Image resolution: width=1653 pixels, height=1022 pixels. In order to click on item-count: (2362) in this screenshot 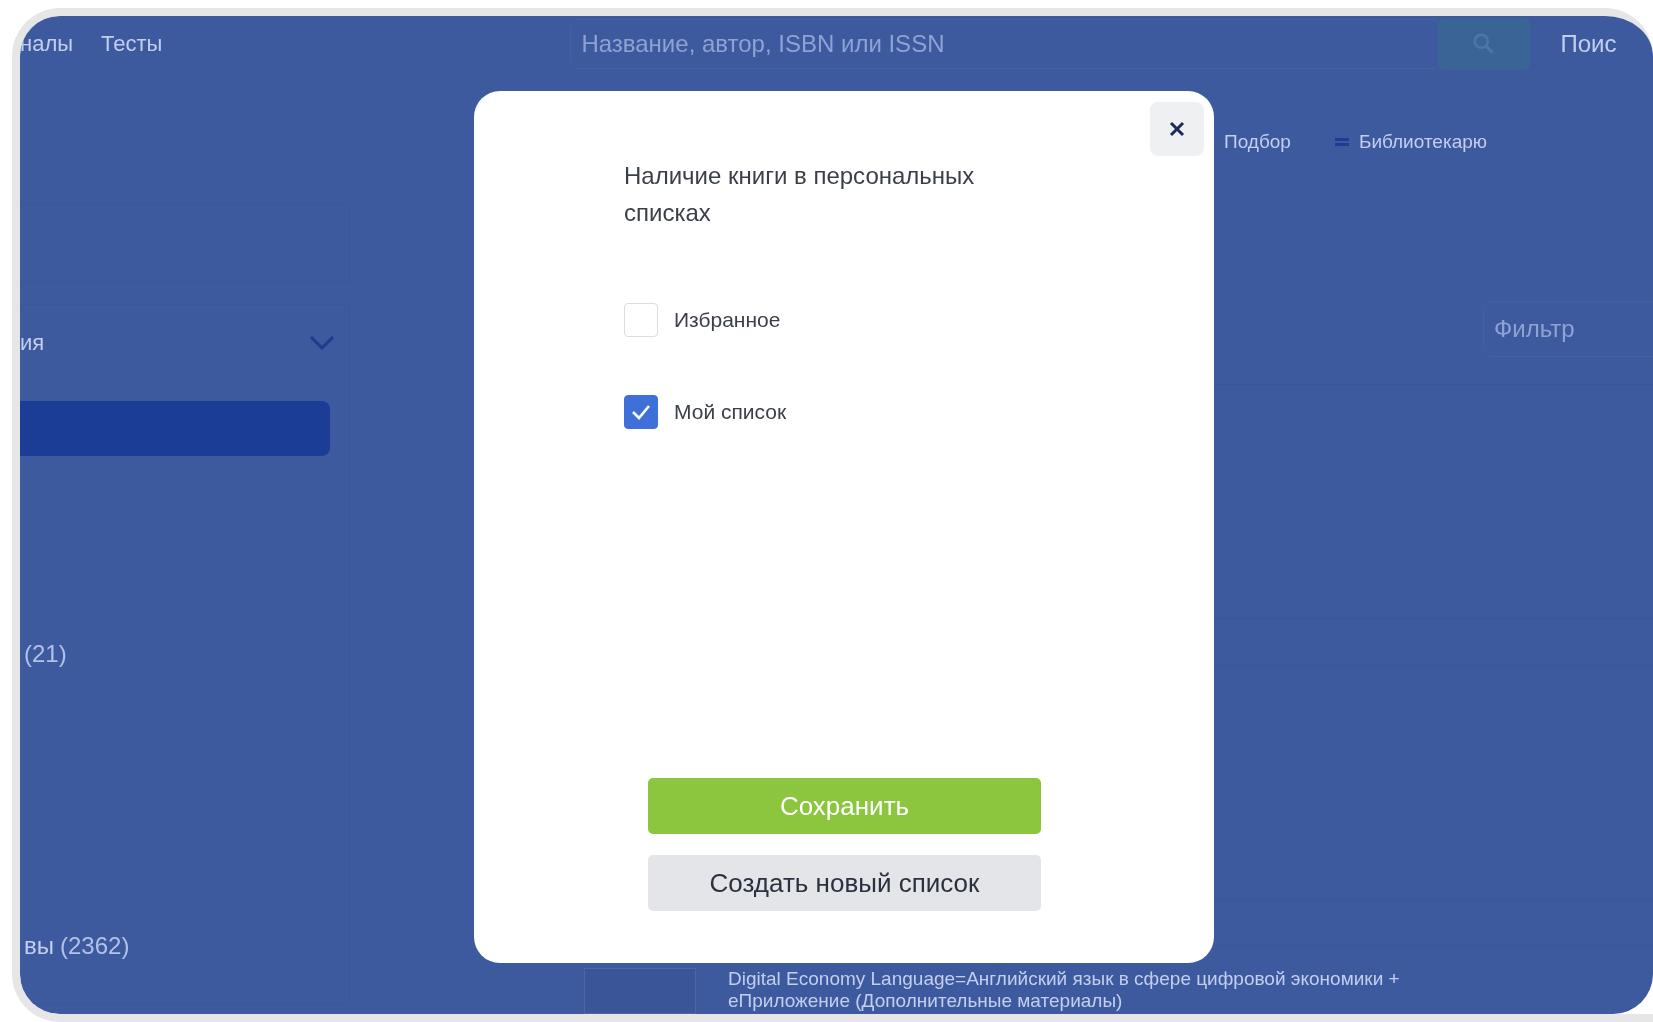, I will do `click(95, 946)`.